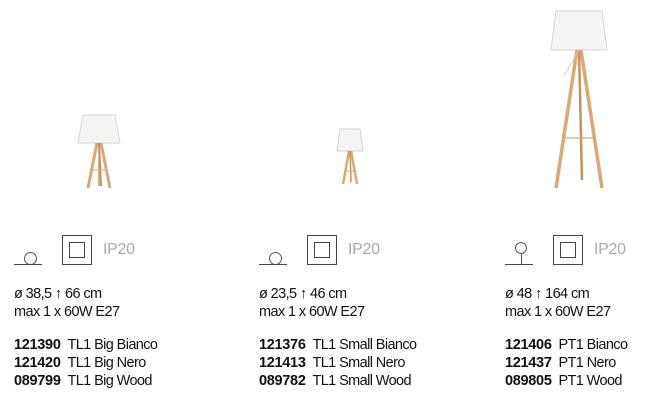 The height and width of the screenshot is (399, 653). Describe the element at coordinates (282, 363) in the screenshot. I see `product-code: 121413` at that location.